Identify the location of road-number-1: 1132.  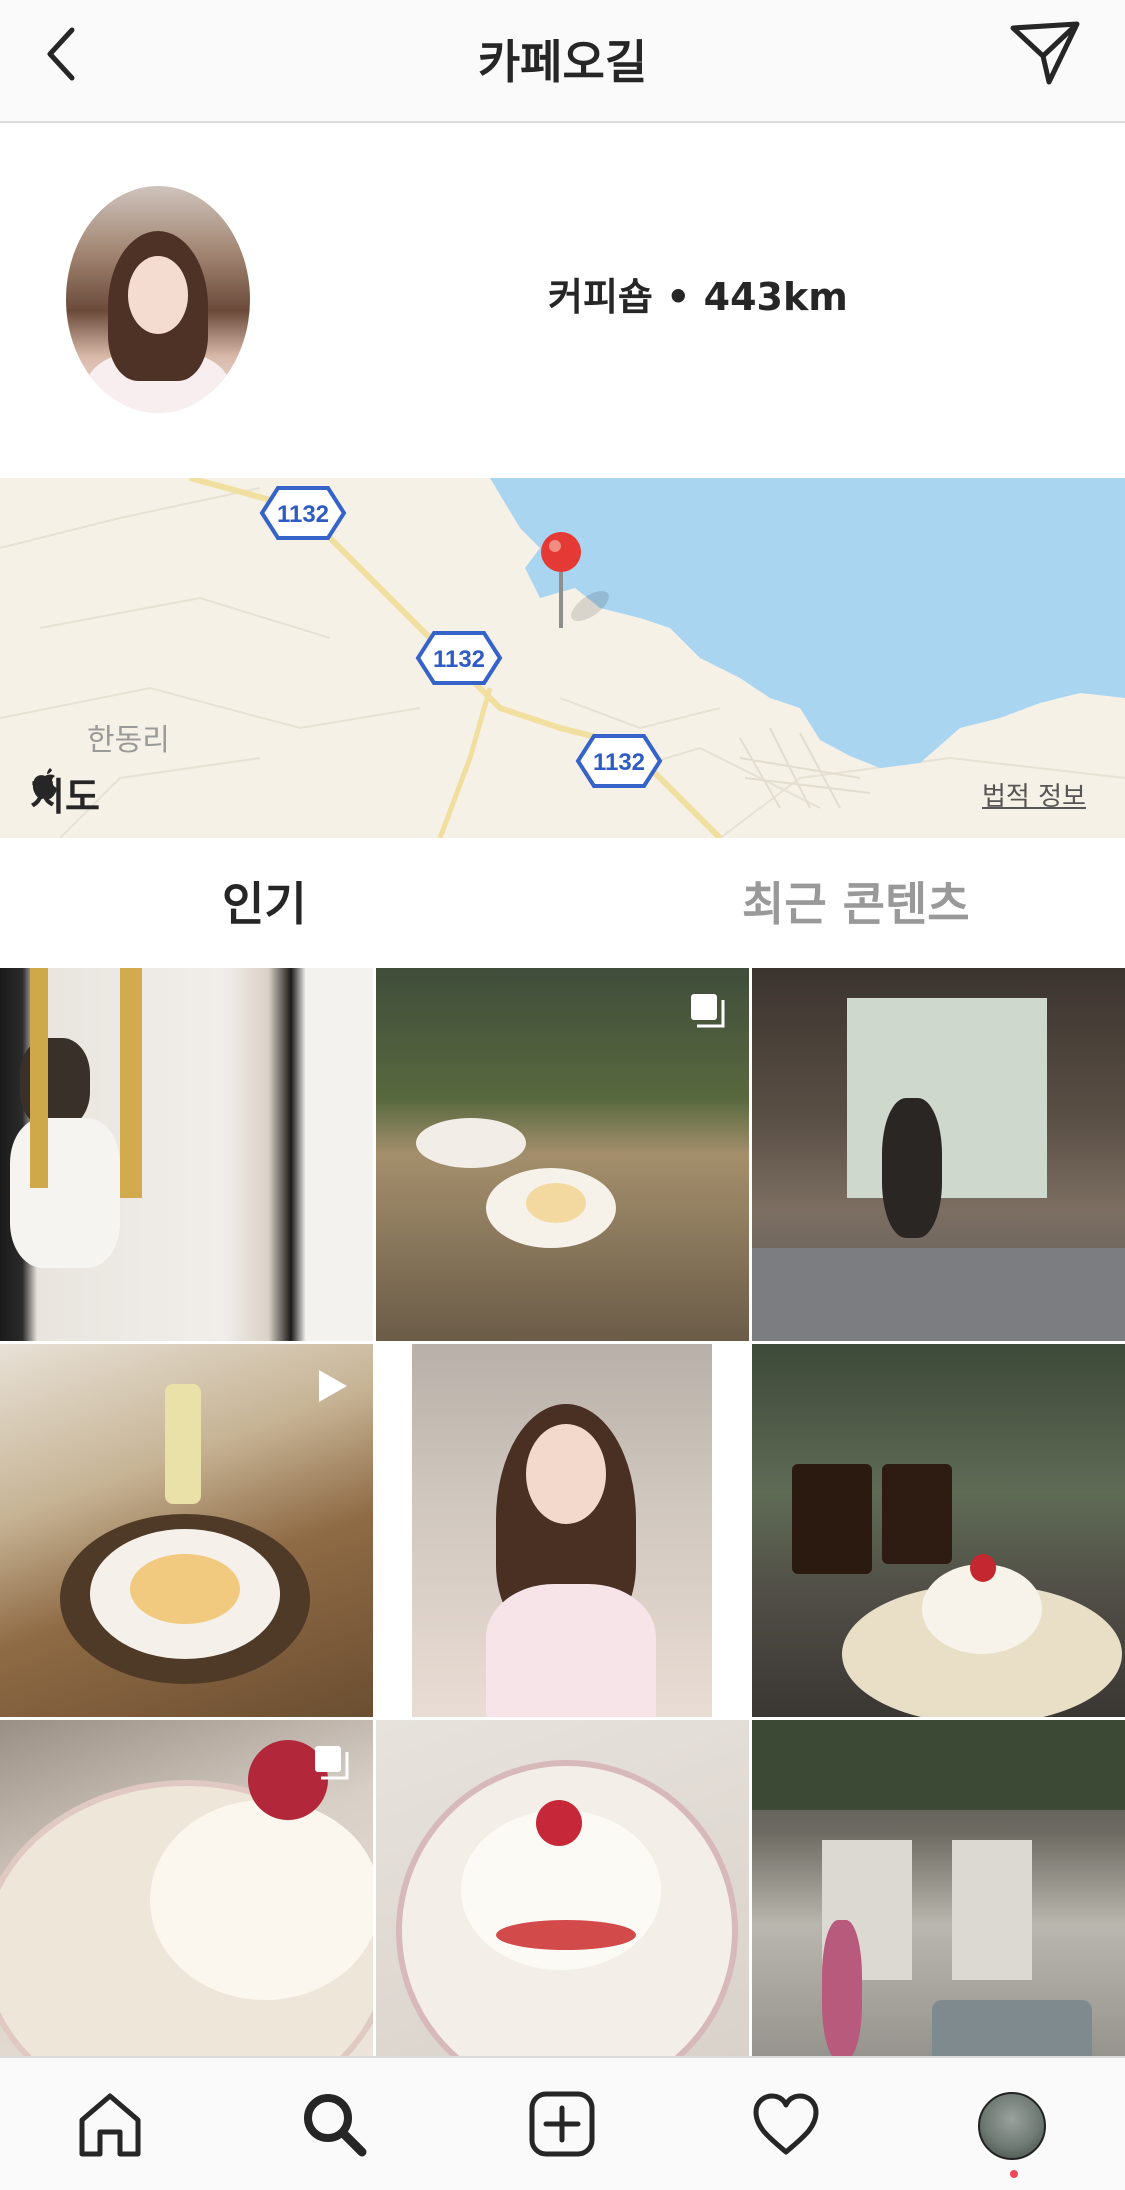
(303, 514).